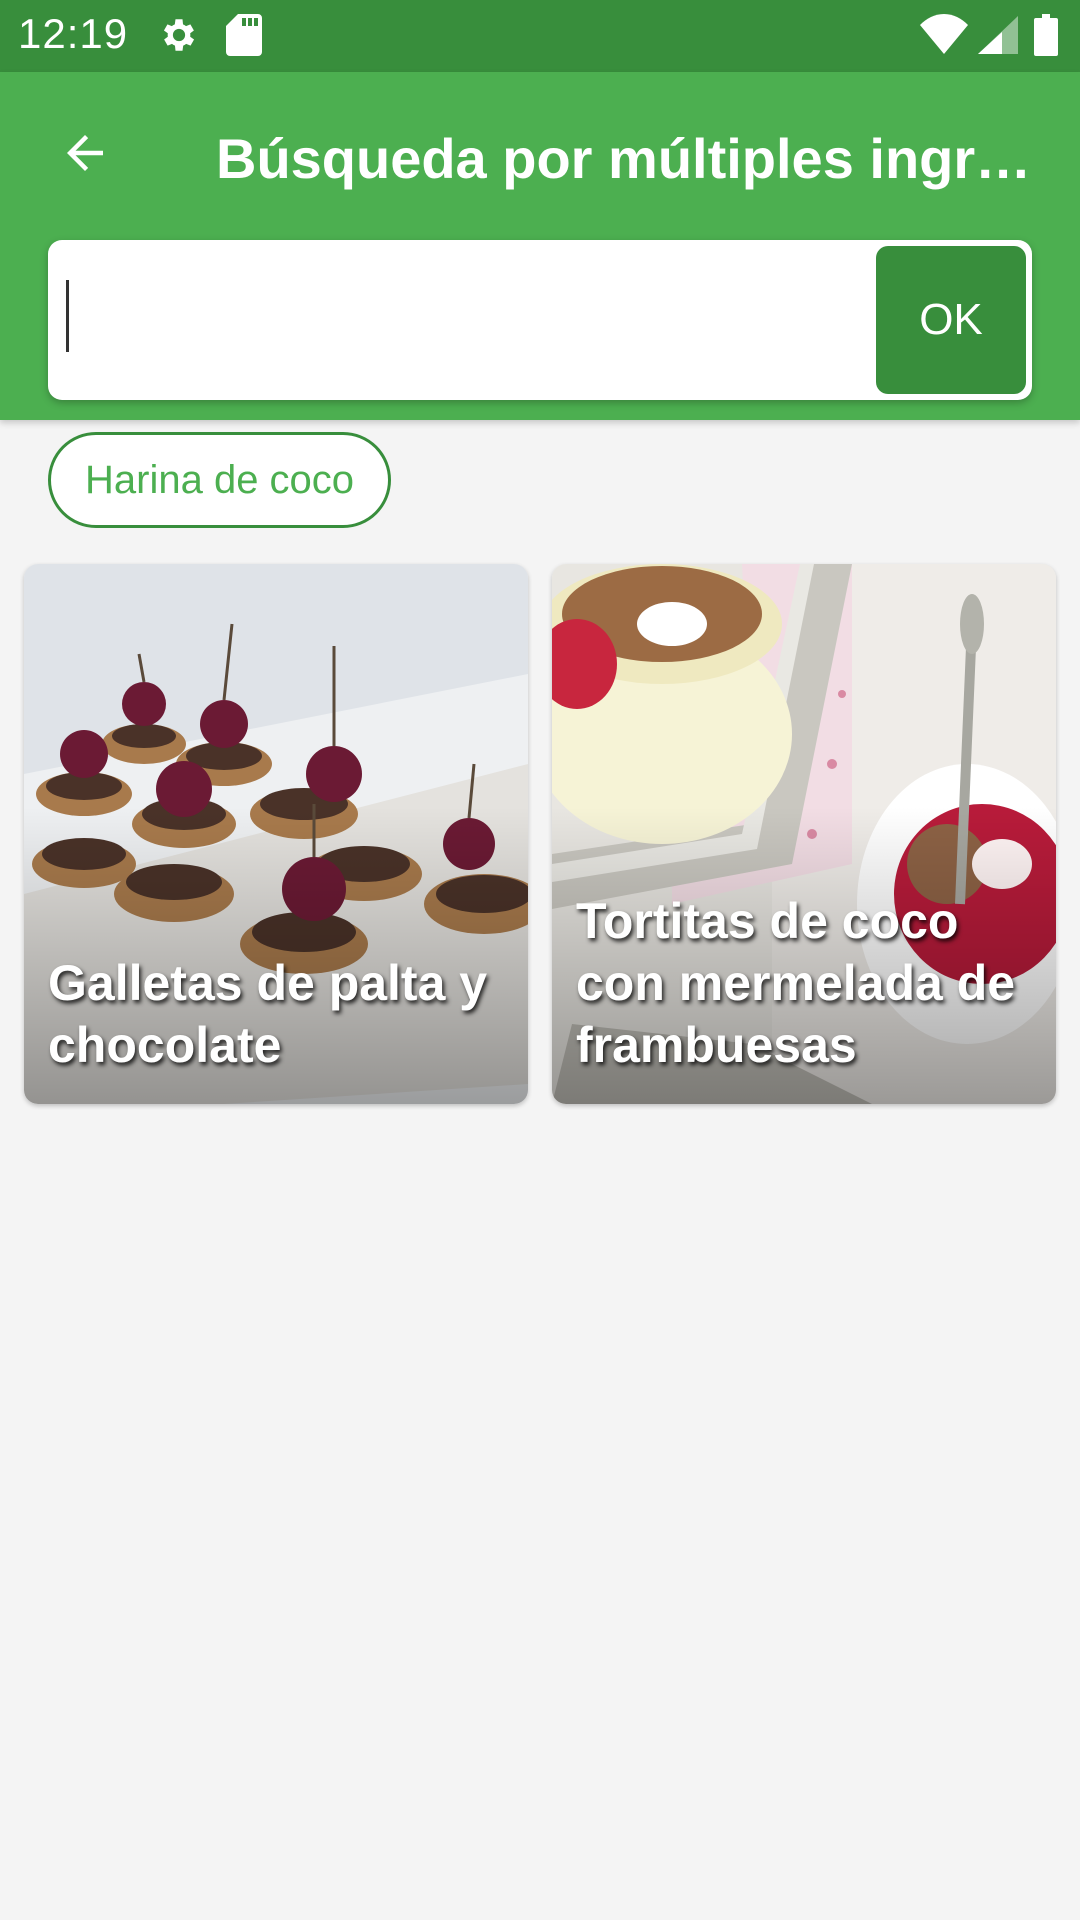 Image resolution: width=1080 pixels, height=1920 pixels. Describe the element at coordinates (951, 320) in the screenshot. I see `ok-button: OK` at that location.